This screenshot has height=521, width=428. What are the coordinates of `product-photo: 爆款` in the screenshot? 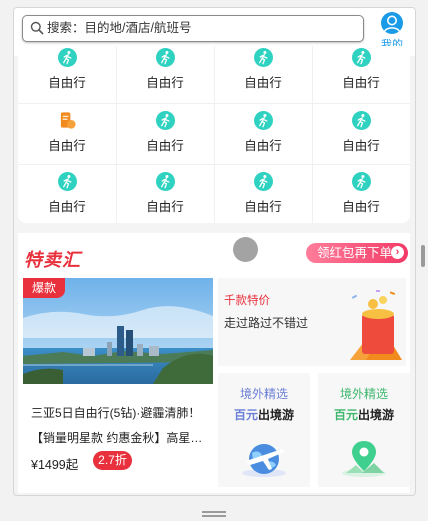 It's located at (118, 331).